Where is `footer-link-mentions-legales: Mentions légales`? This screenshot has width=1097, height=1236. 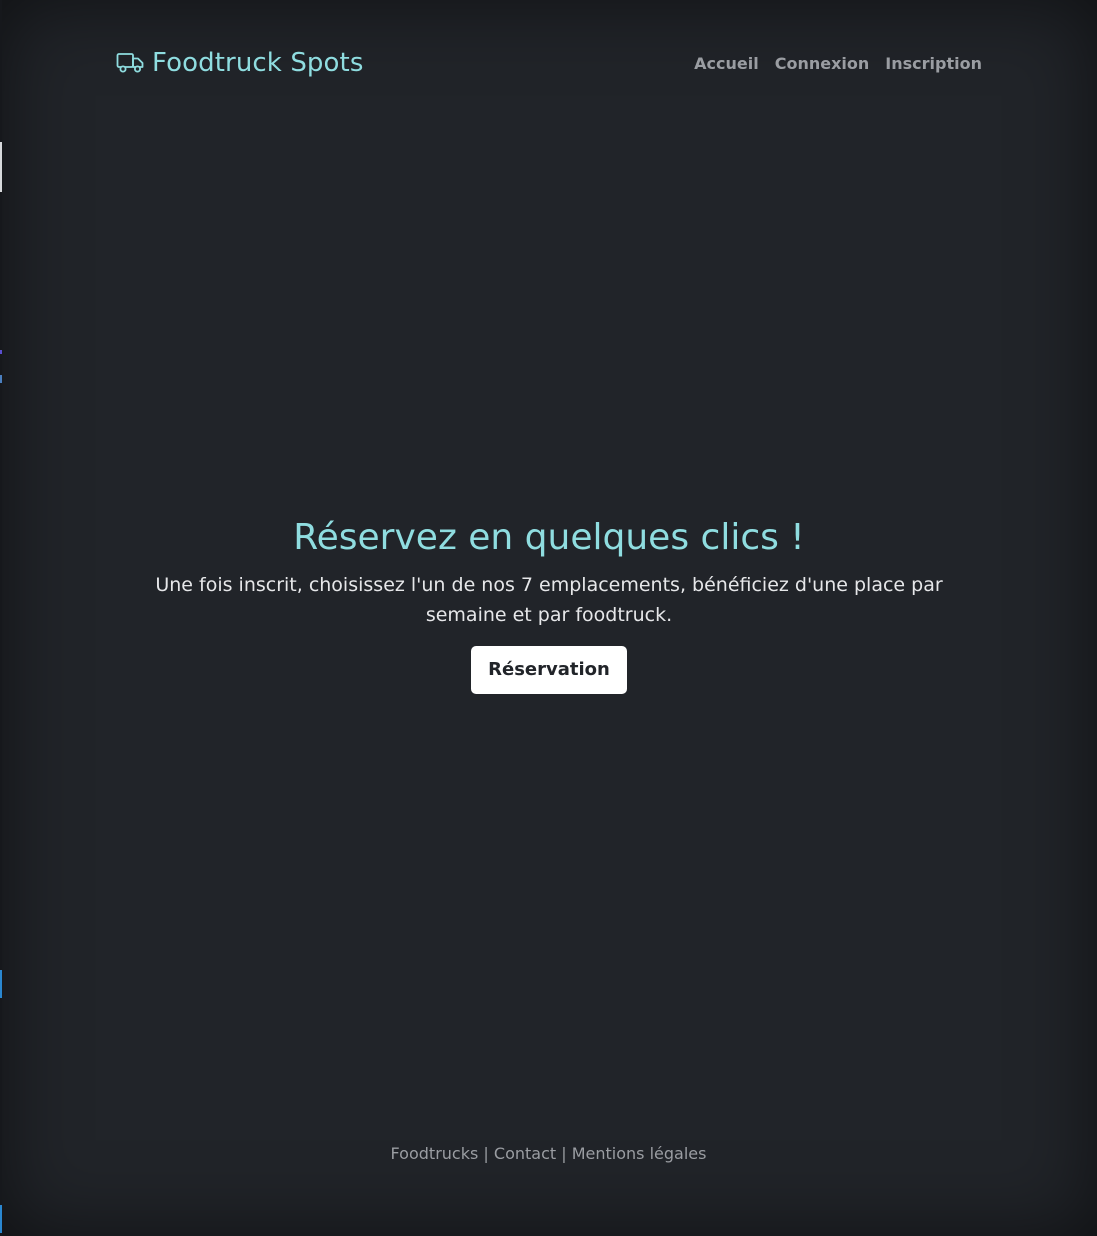
footer-link-mentions-legales: Mentions légales is located at coordinates (639, 1153).